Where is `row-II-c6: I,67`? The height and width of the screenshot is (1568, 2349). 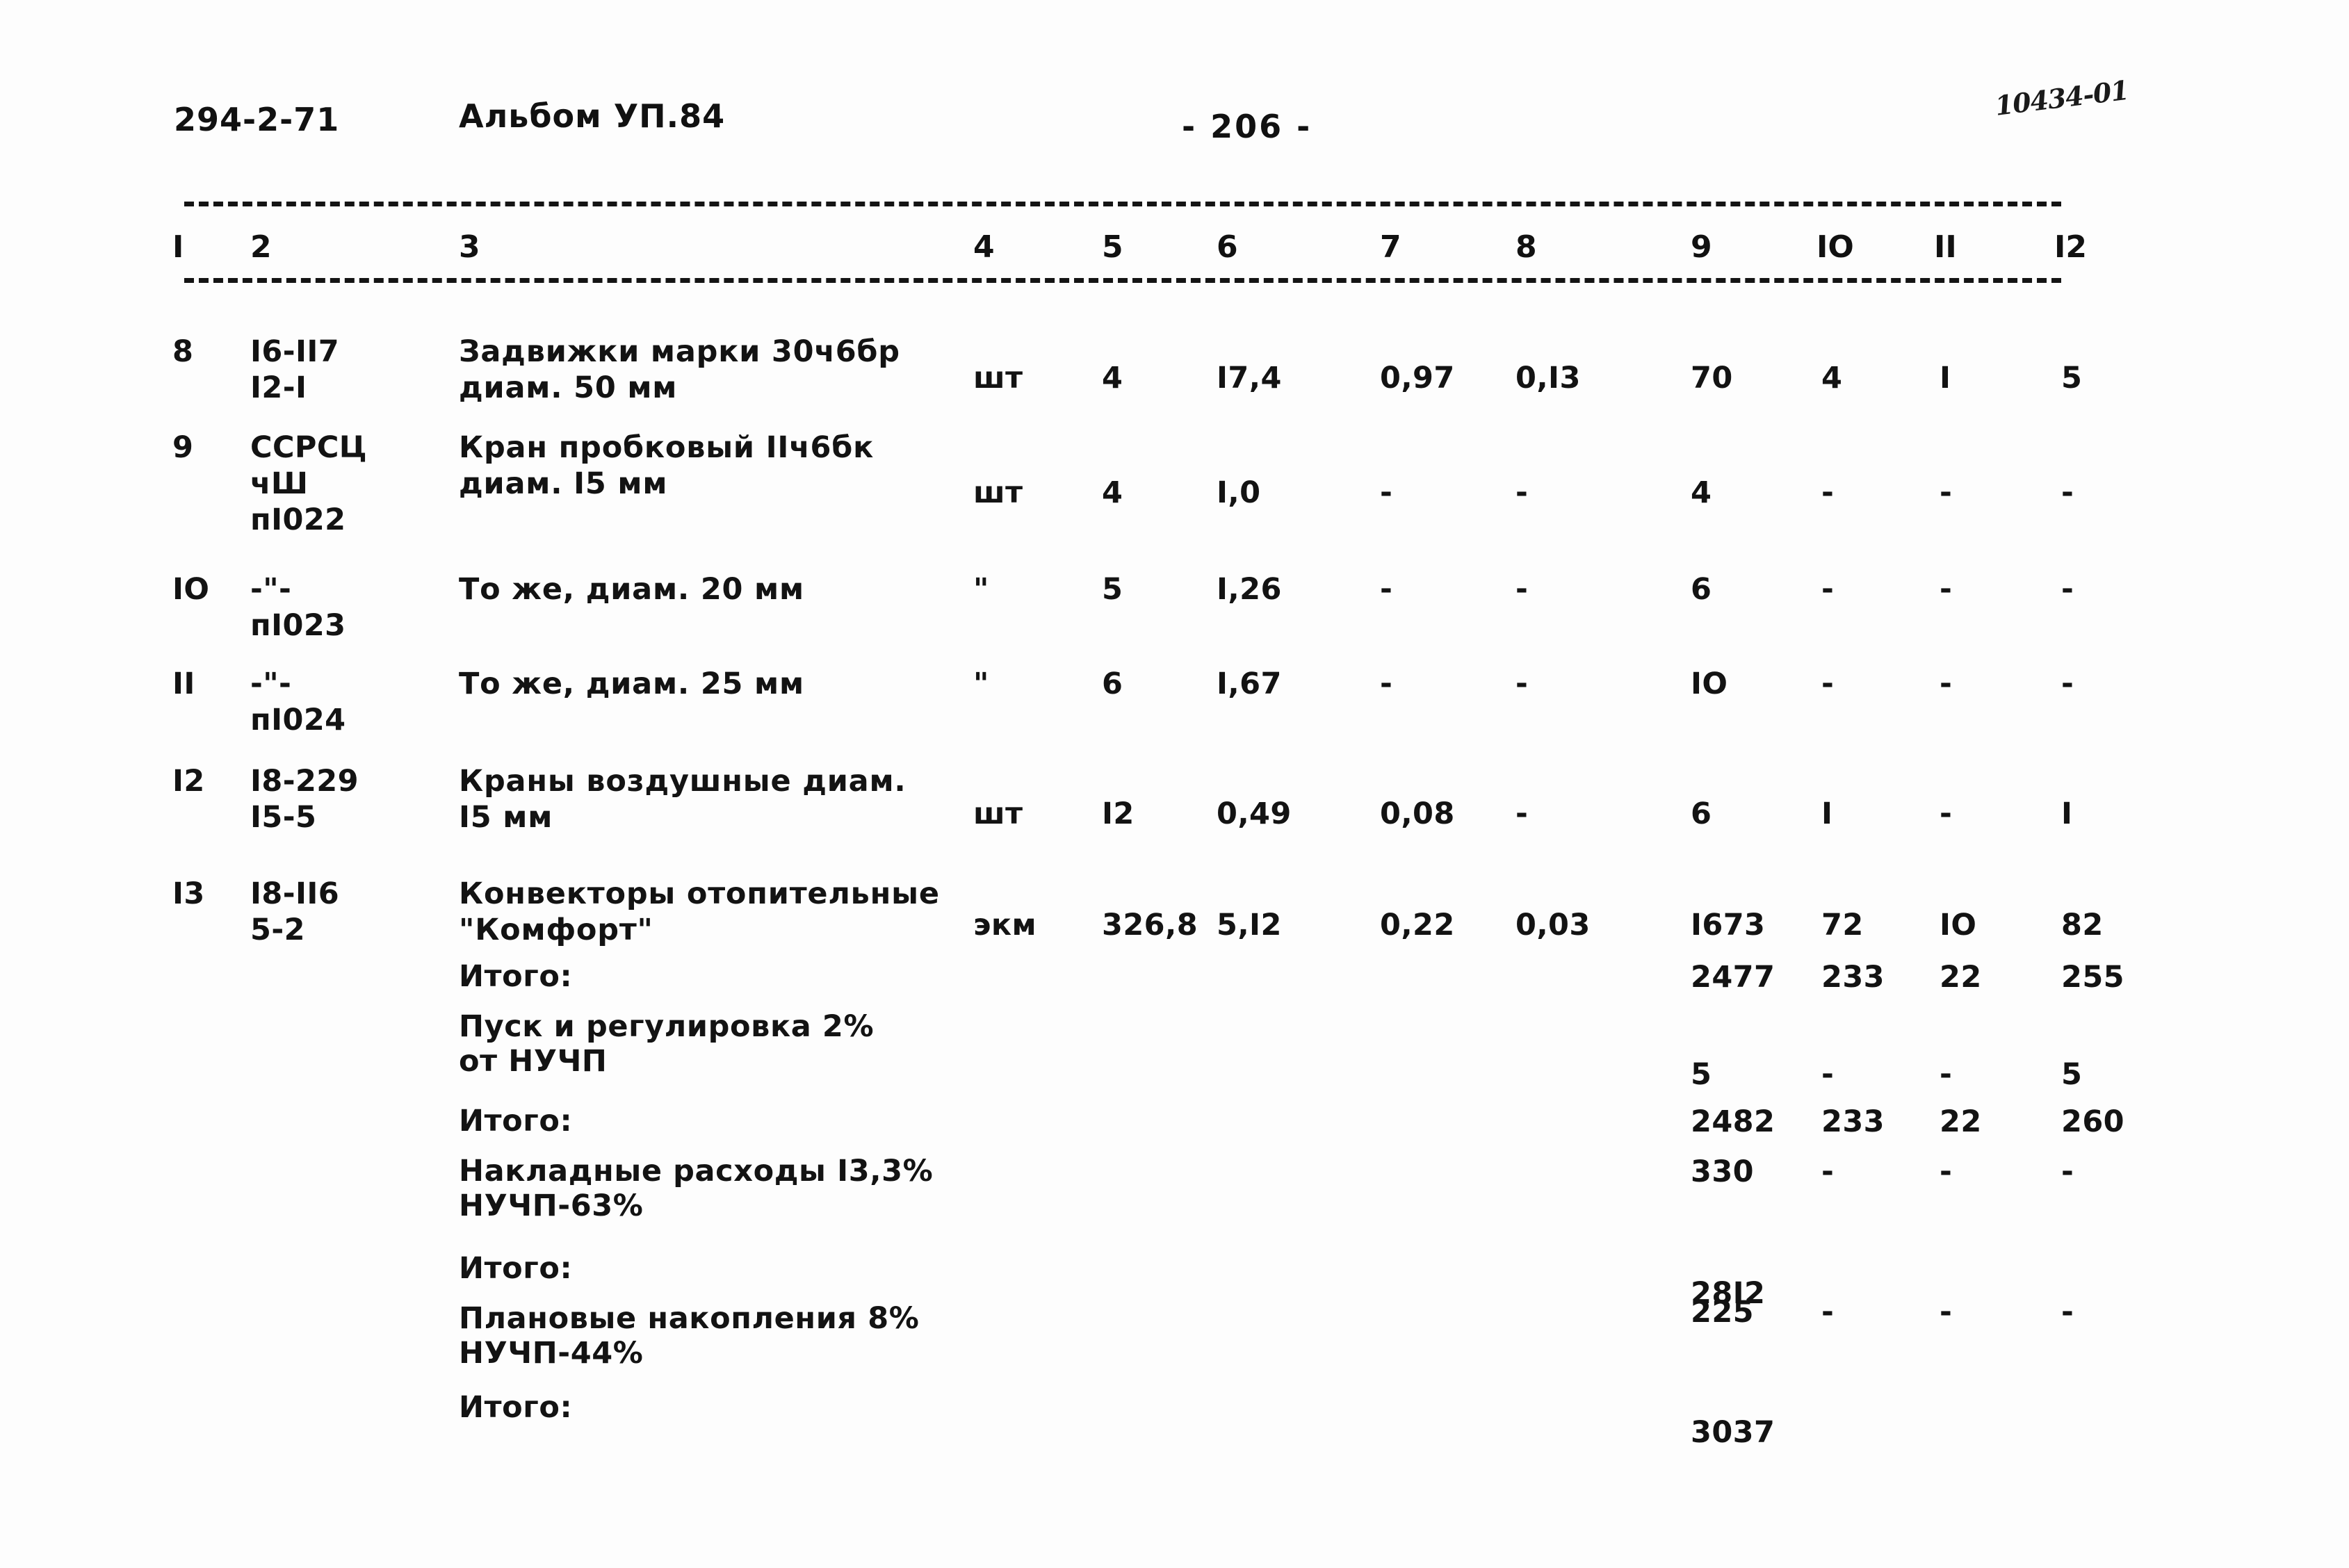 row-II-c6: I,67 is located at coordinates (1249, 684).